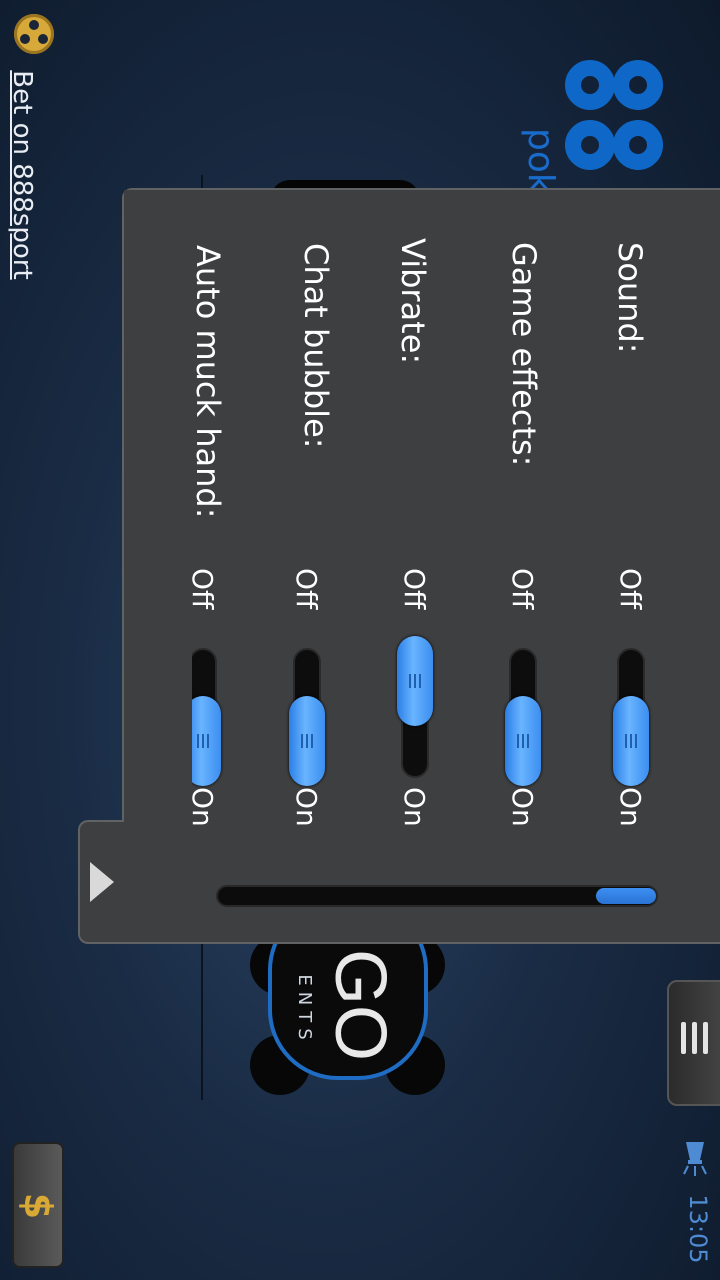  Describe the element at coordinates (34, 34) in the screenshot. I see `soccer-ball-icon` at that location.